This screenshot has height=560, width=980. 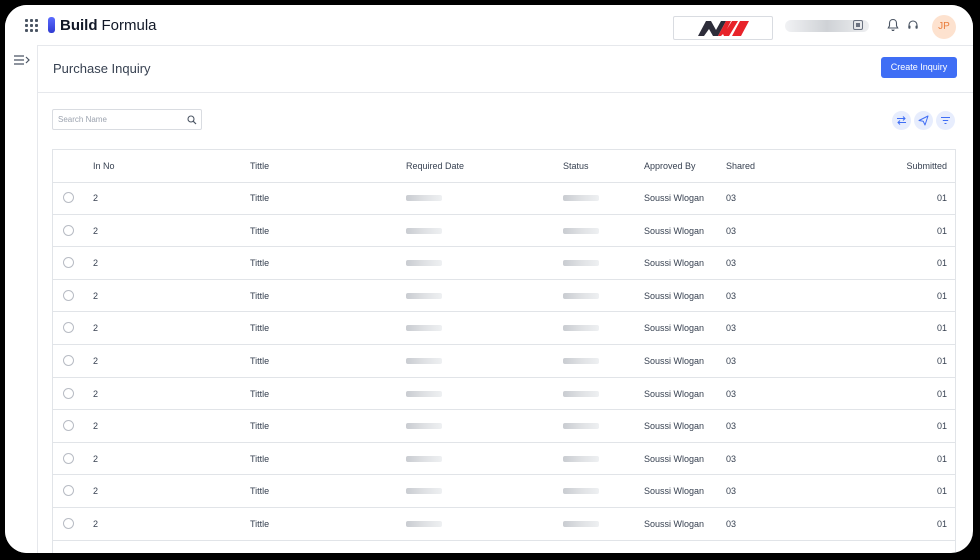 I want to click on swap-icon, so click(x=901, y=120).